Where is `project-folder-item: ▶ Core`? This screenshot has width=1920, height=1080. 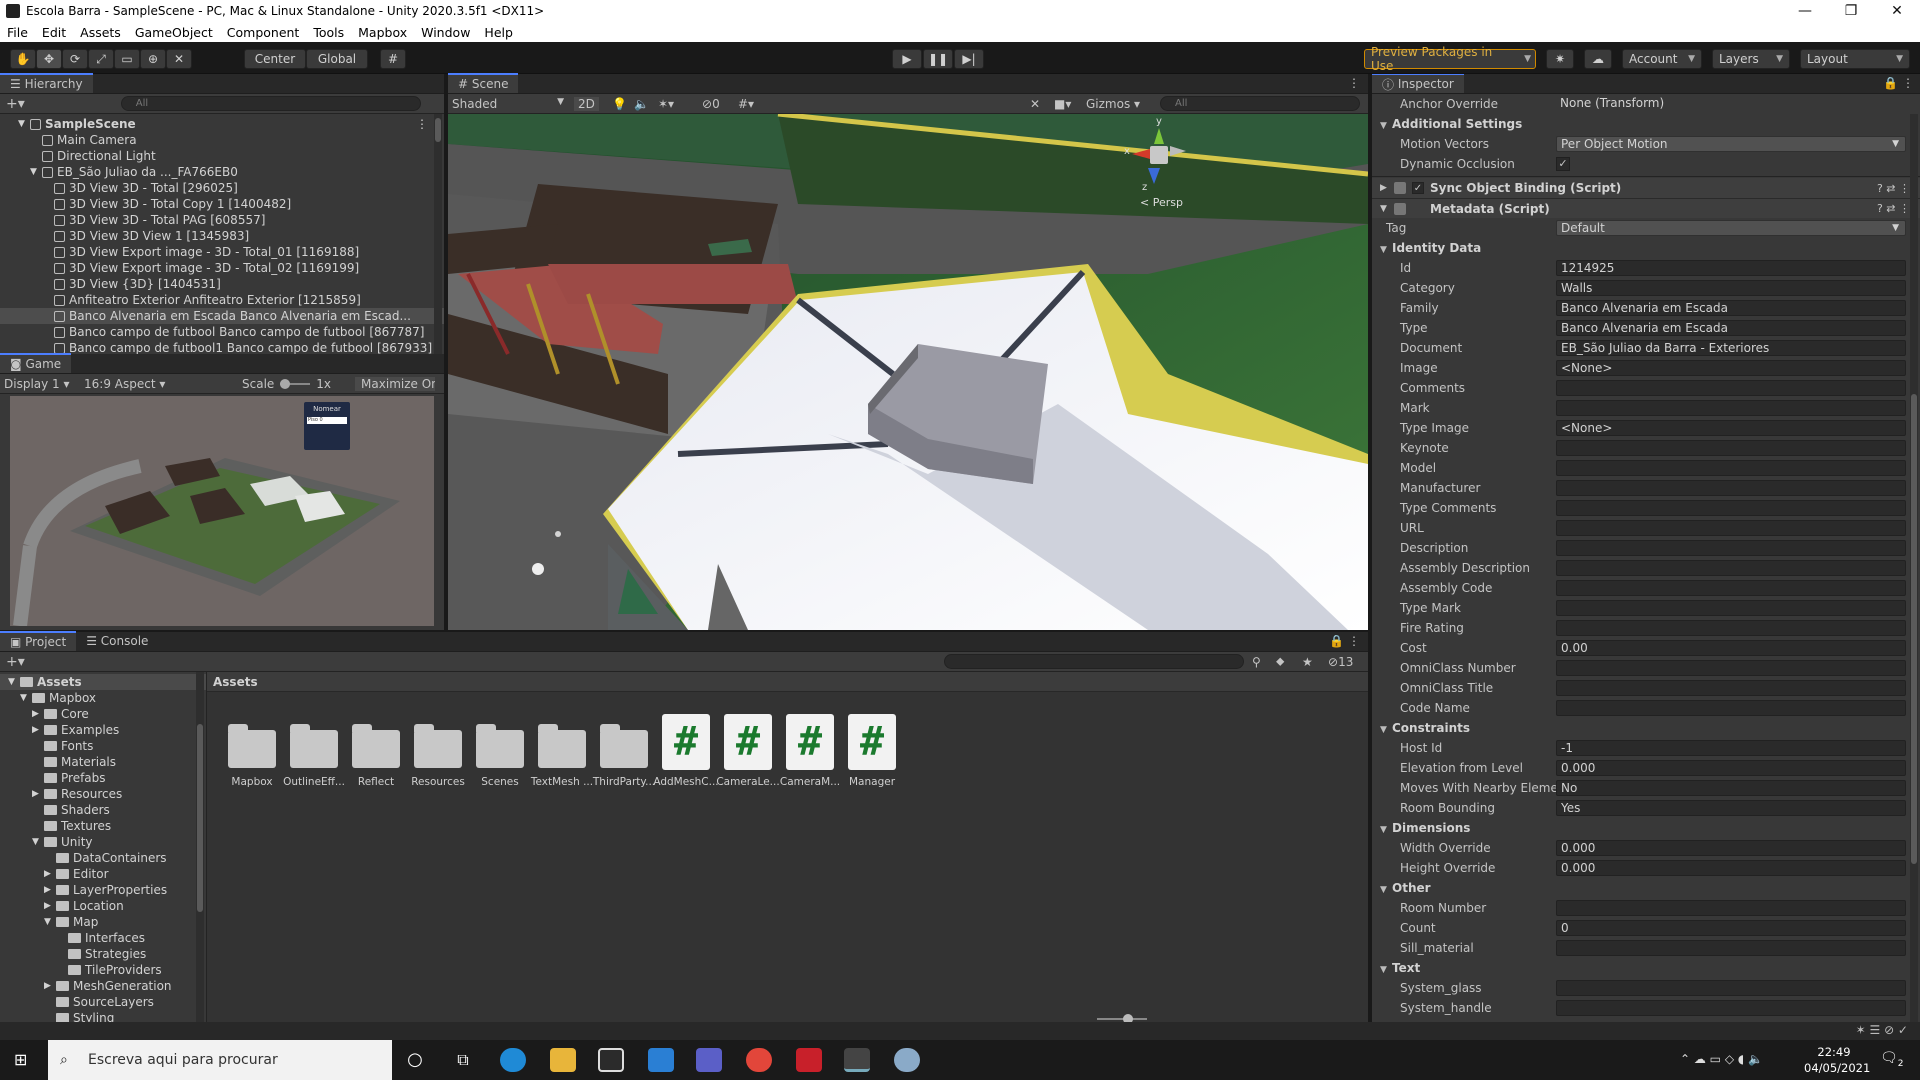 project-folder-item: ▶ Core is located at coordinates (103, 714).